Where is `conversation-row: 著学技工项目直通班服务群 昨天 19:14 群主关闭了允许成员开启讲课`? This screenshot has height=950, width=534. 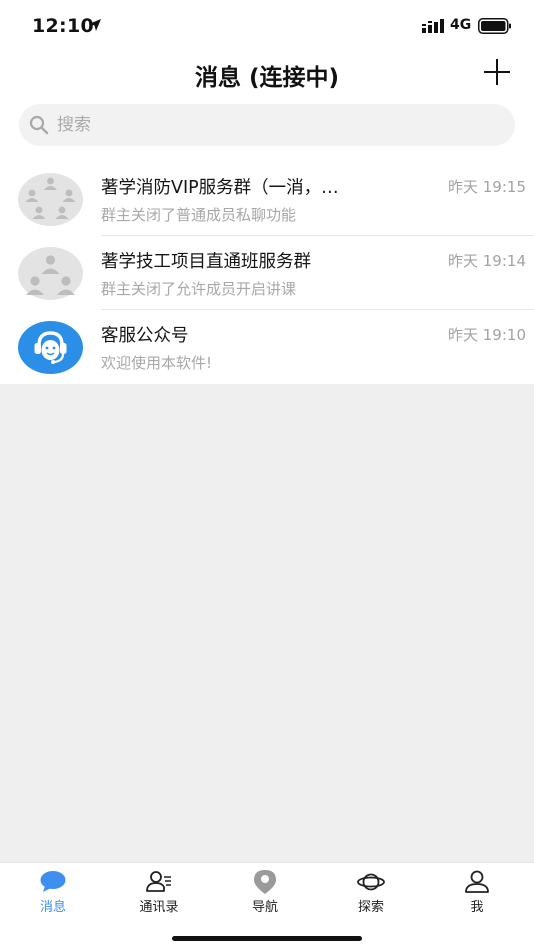
conversation-row: 著学技工项目直通班服务群 昨天 19:14 群主关闭了允许成员开启讲课 is located at coordinates (267, 273).